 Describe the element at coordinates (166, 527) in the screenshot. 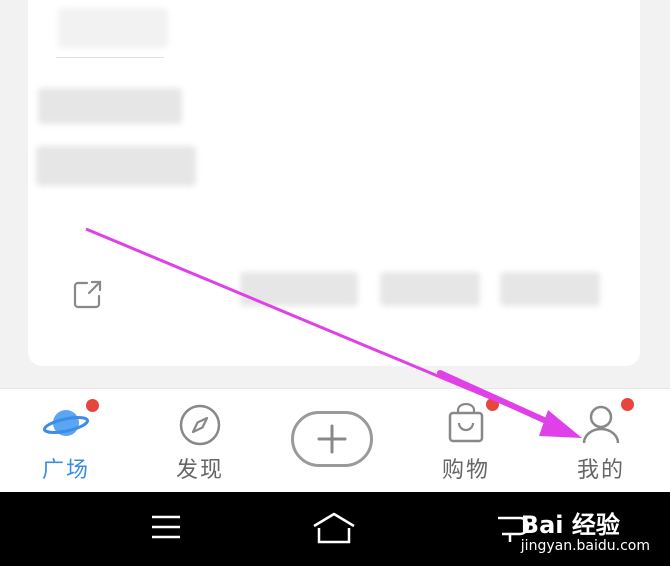

I see `menu-icon` at that location.